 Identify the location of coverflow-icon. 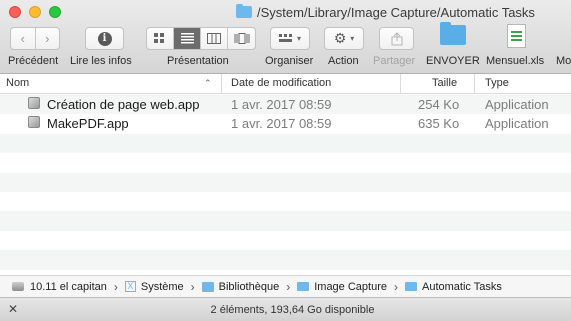
(241, 38).